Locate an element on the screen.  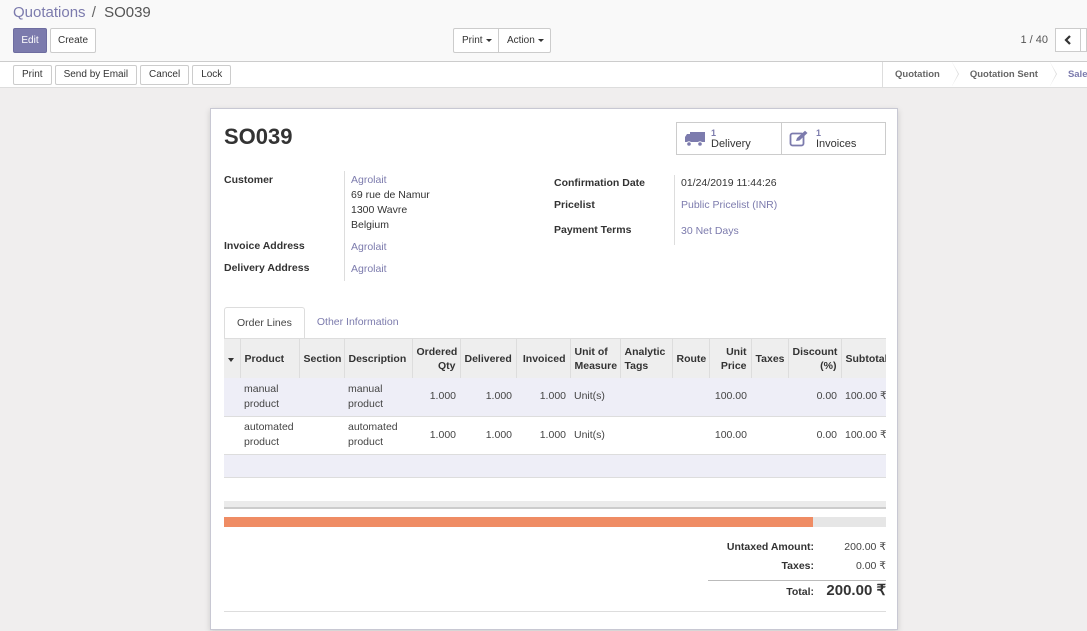
customer-link: Agrolait is located at coordinates (369, 180).